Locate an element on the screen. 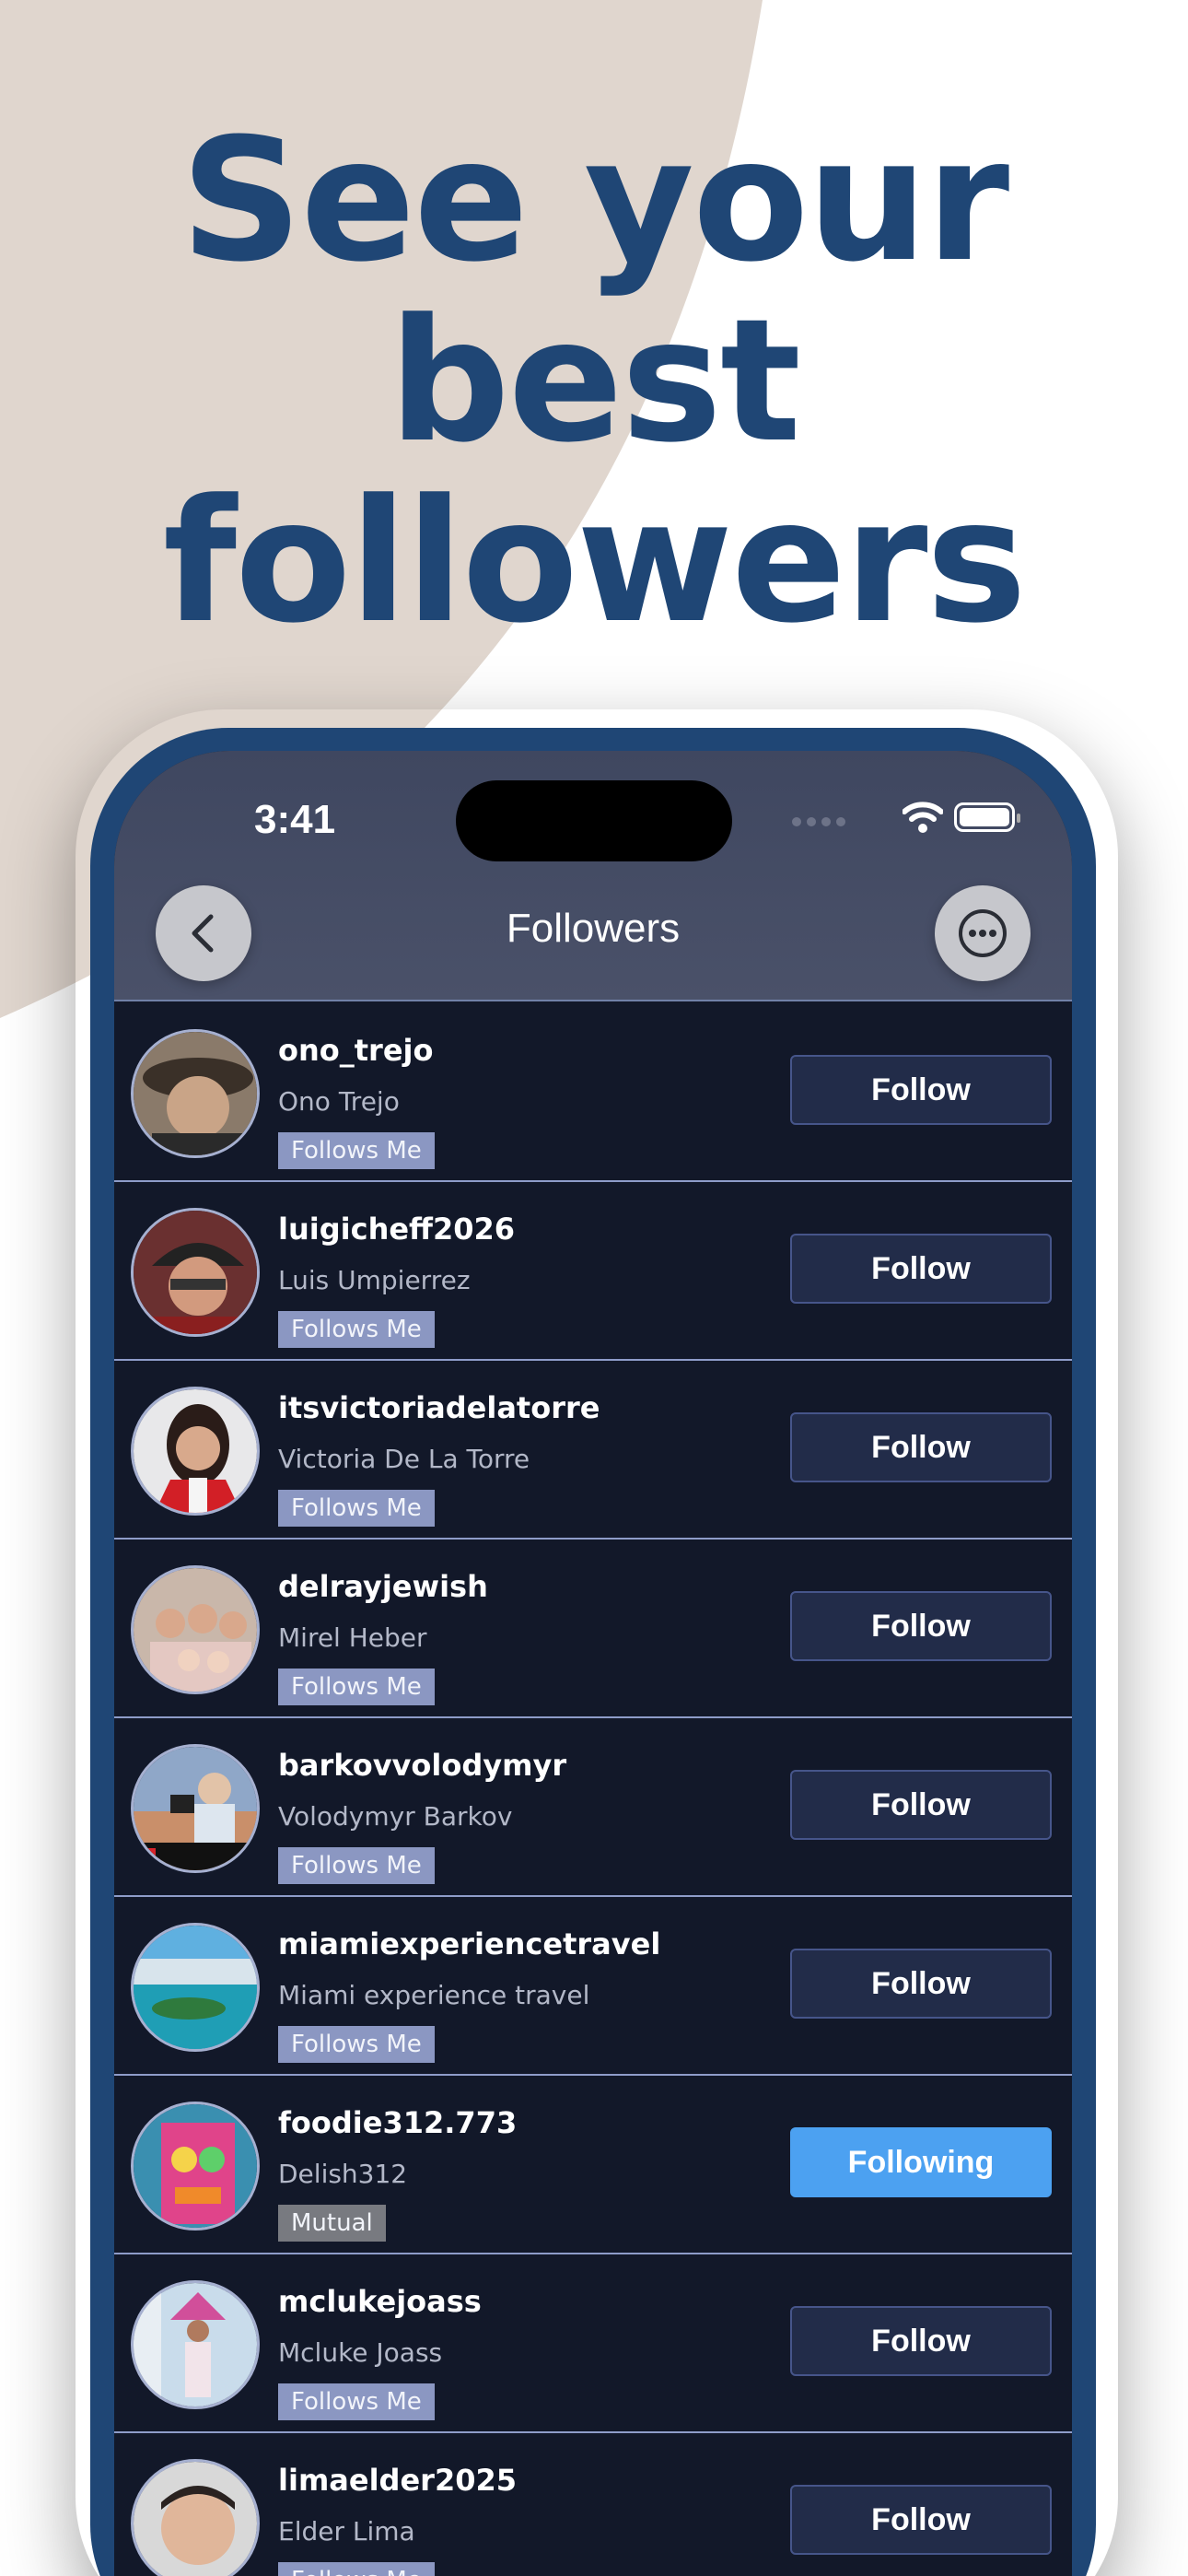  username: itsvictoriadelatorre is located at coordinates (439, 1407).